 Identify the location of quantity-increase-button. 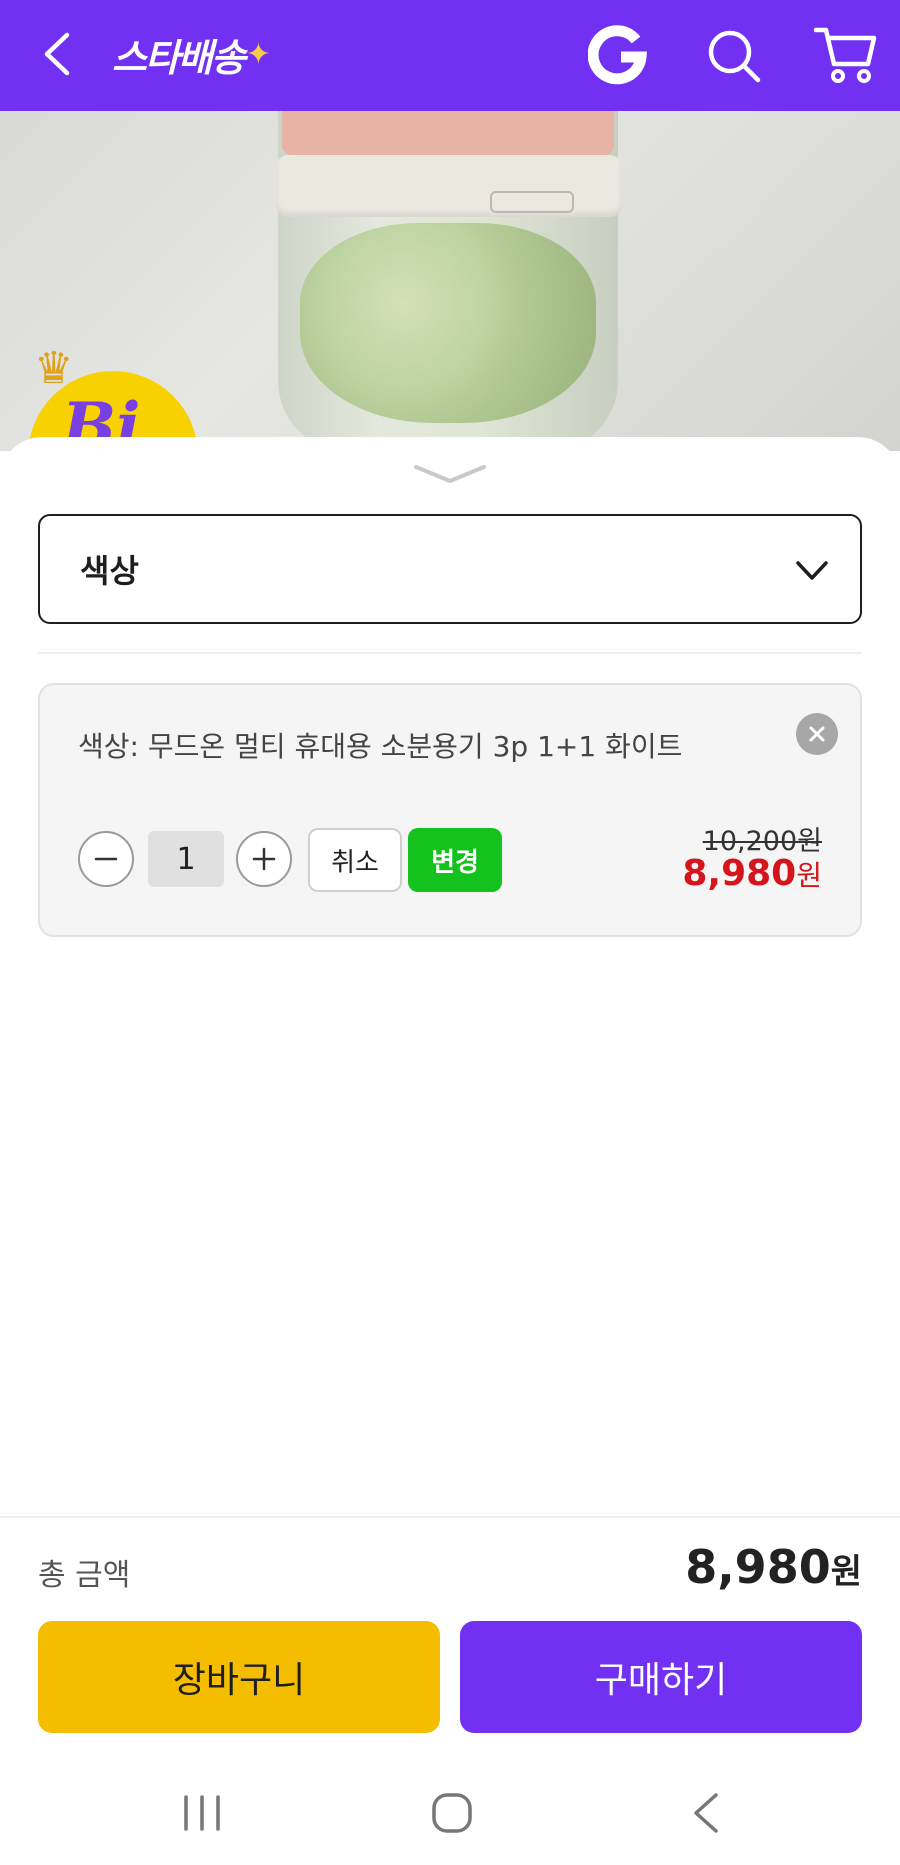
(264, 859).